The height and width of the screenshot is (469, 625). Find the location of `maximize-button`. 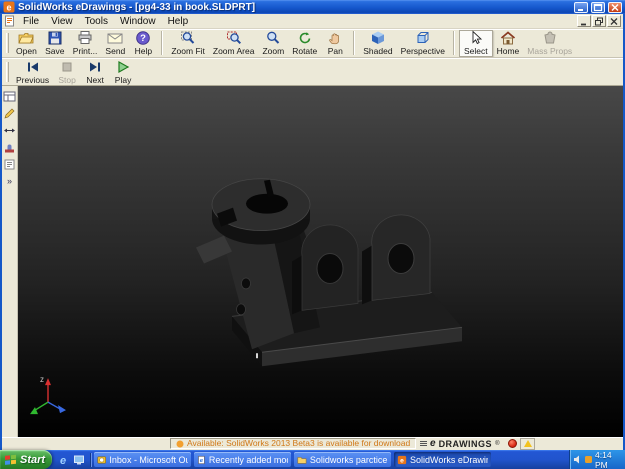

maximize-button is located at coordinates (598, 7).